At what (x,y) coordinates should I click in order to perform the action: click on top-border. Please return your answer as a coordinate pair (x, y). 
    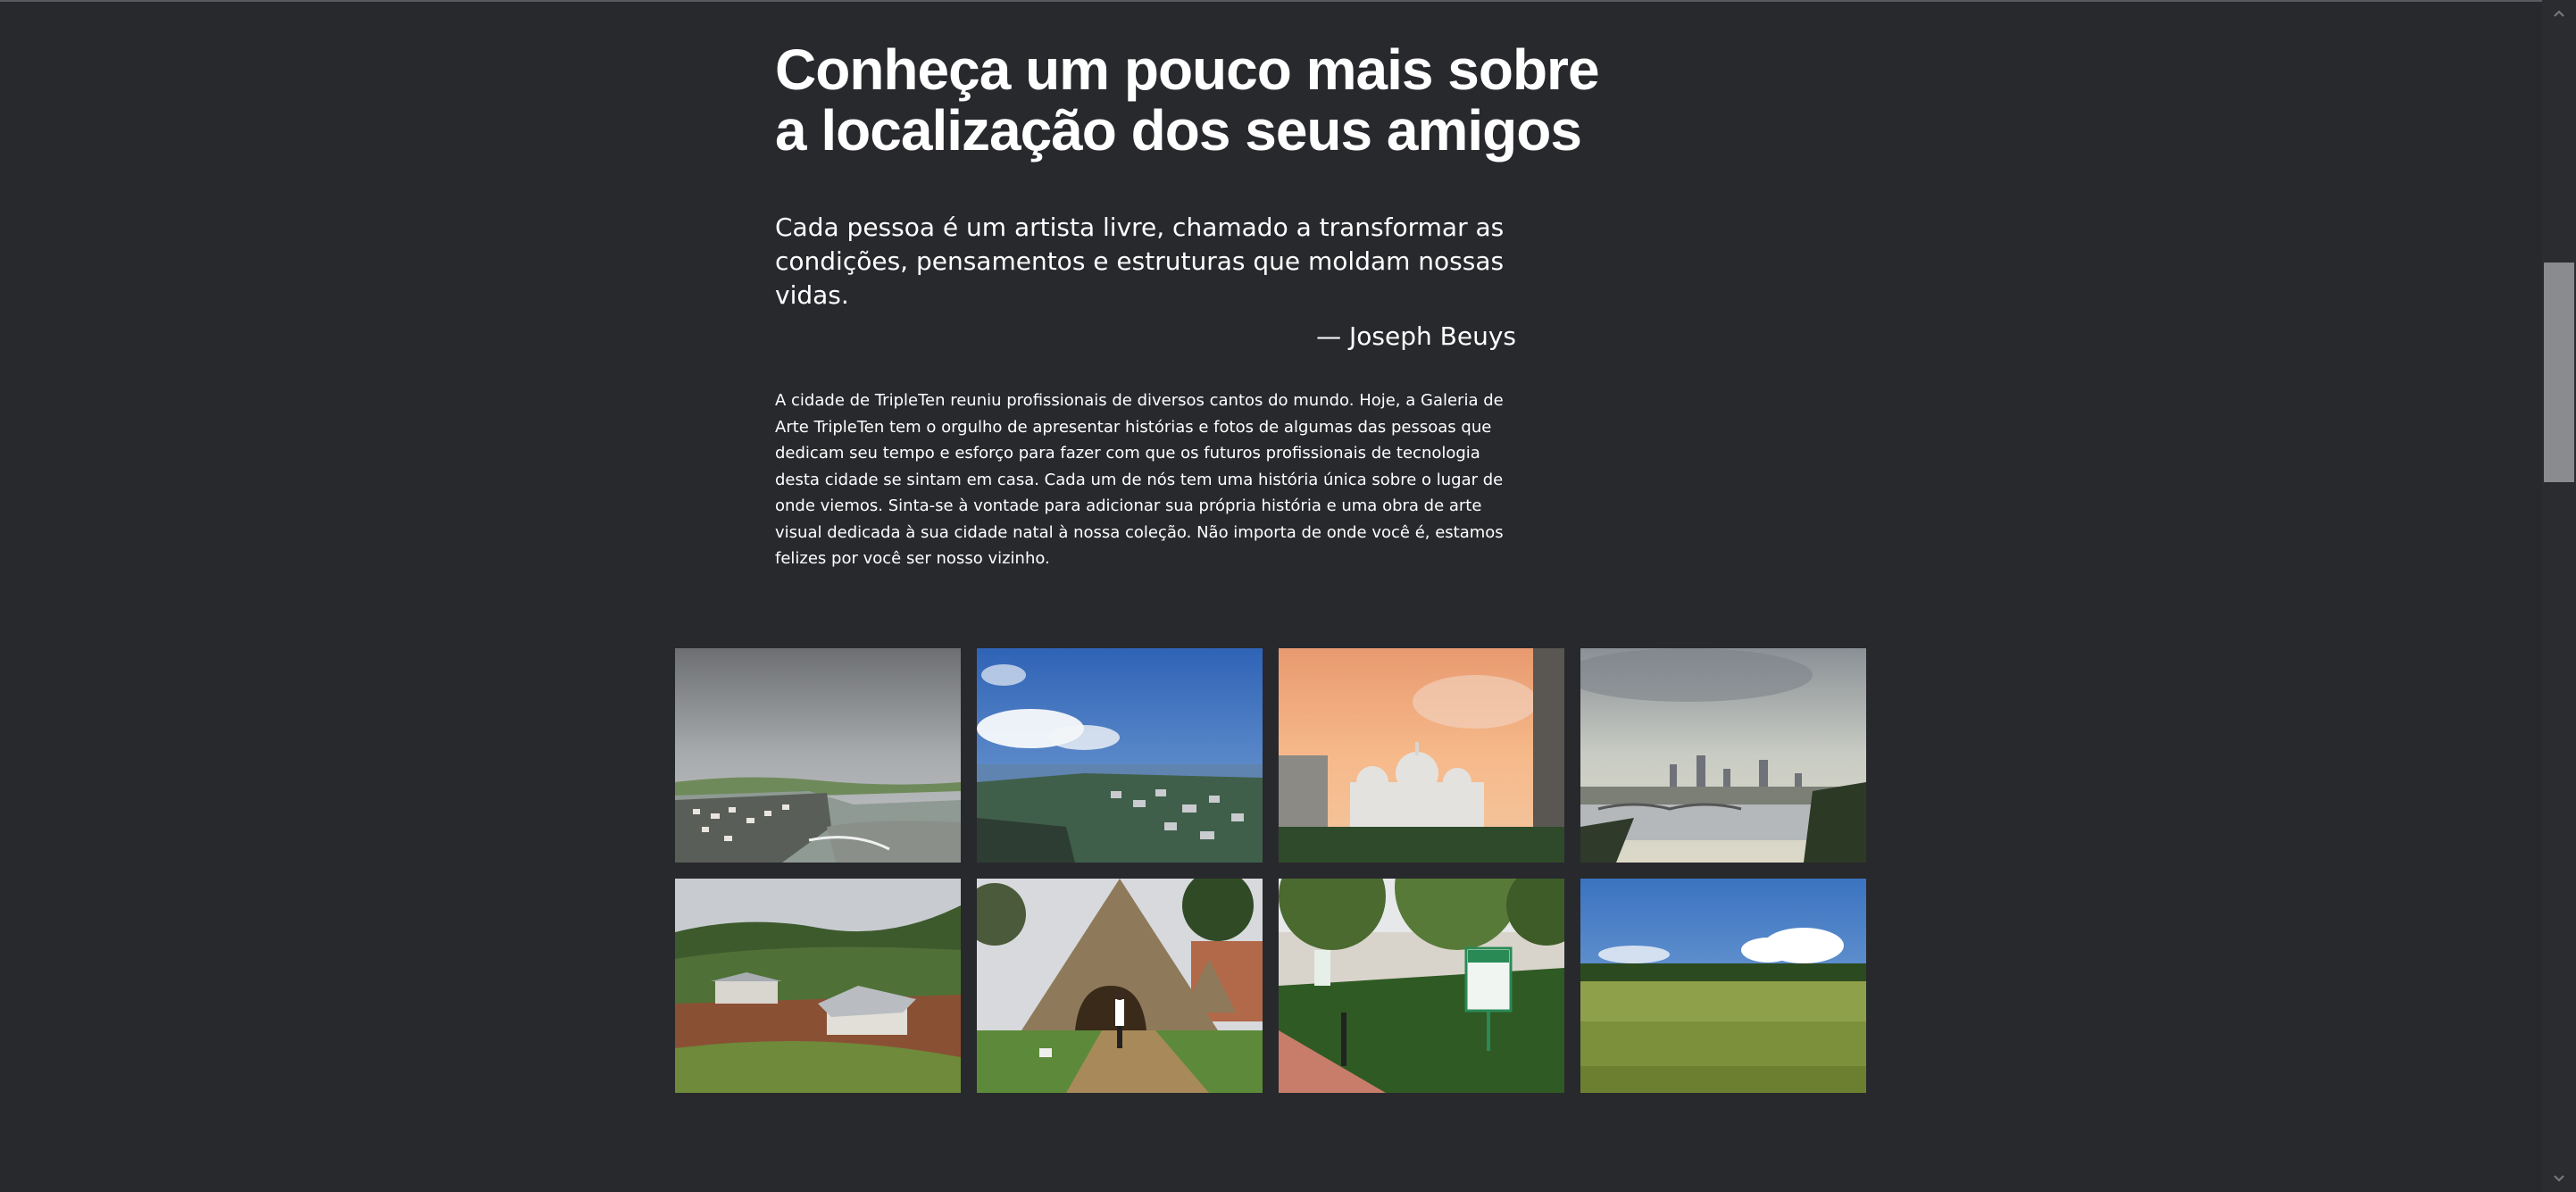
    Looking at the image, I should click on (1271, 1).